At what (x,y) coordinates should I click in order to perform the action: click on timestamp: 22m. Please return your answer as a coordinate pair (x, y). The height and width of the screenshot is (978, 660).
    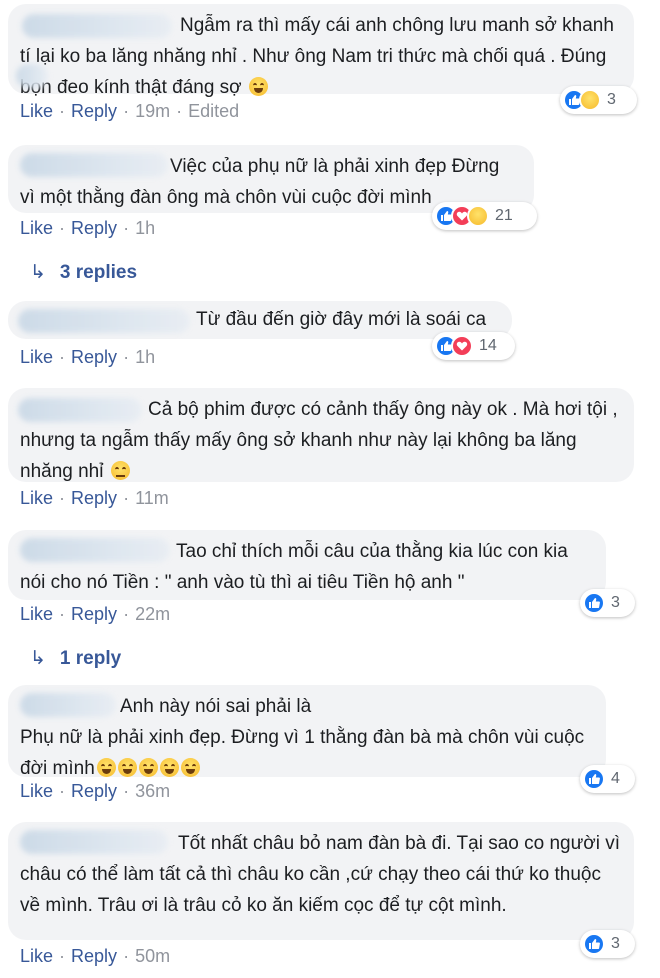
    Looking at the image, I should click on (152, 614).